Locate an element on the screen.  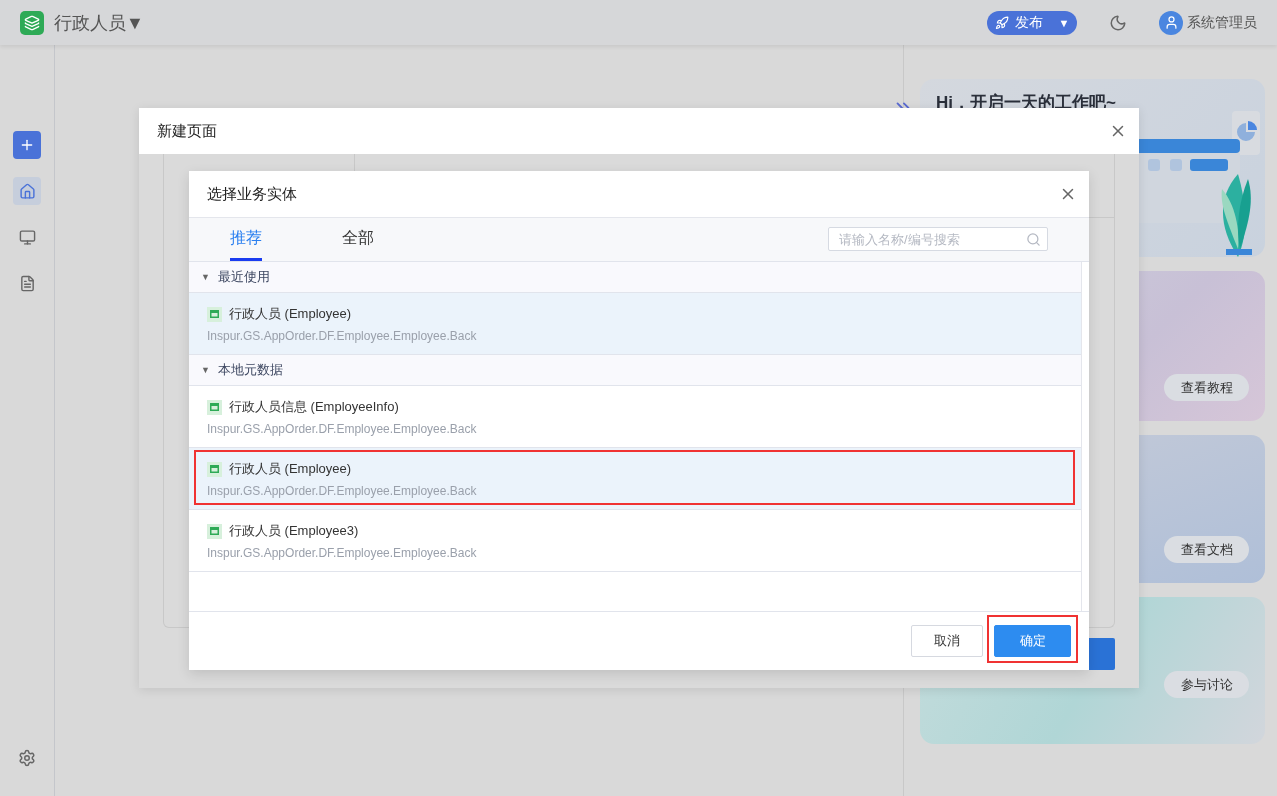
cancel-button: 取消 is located at coordinates (947, 641).